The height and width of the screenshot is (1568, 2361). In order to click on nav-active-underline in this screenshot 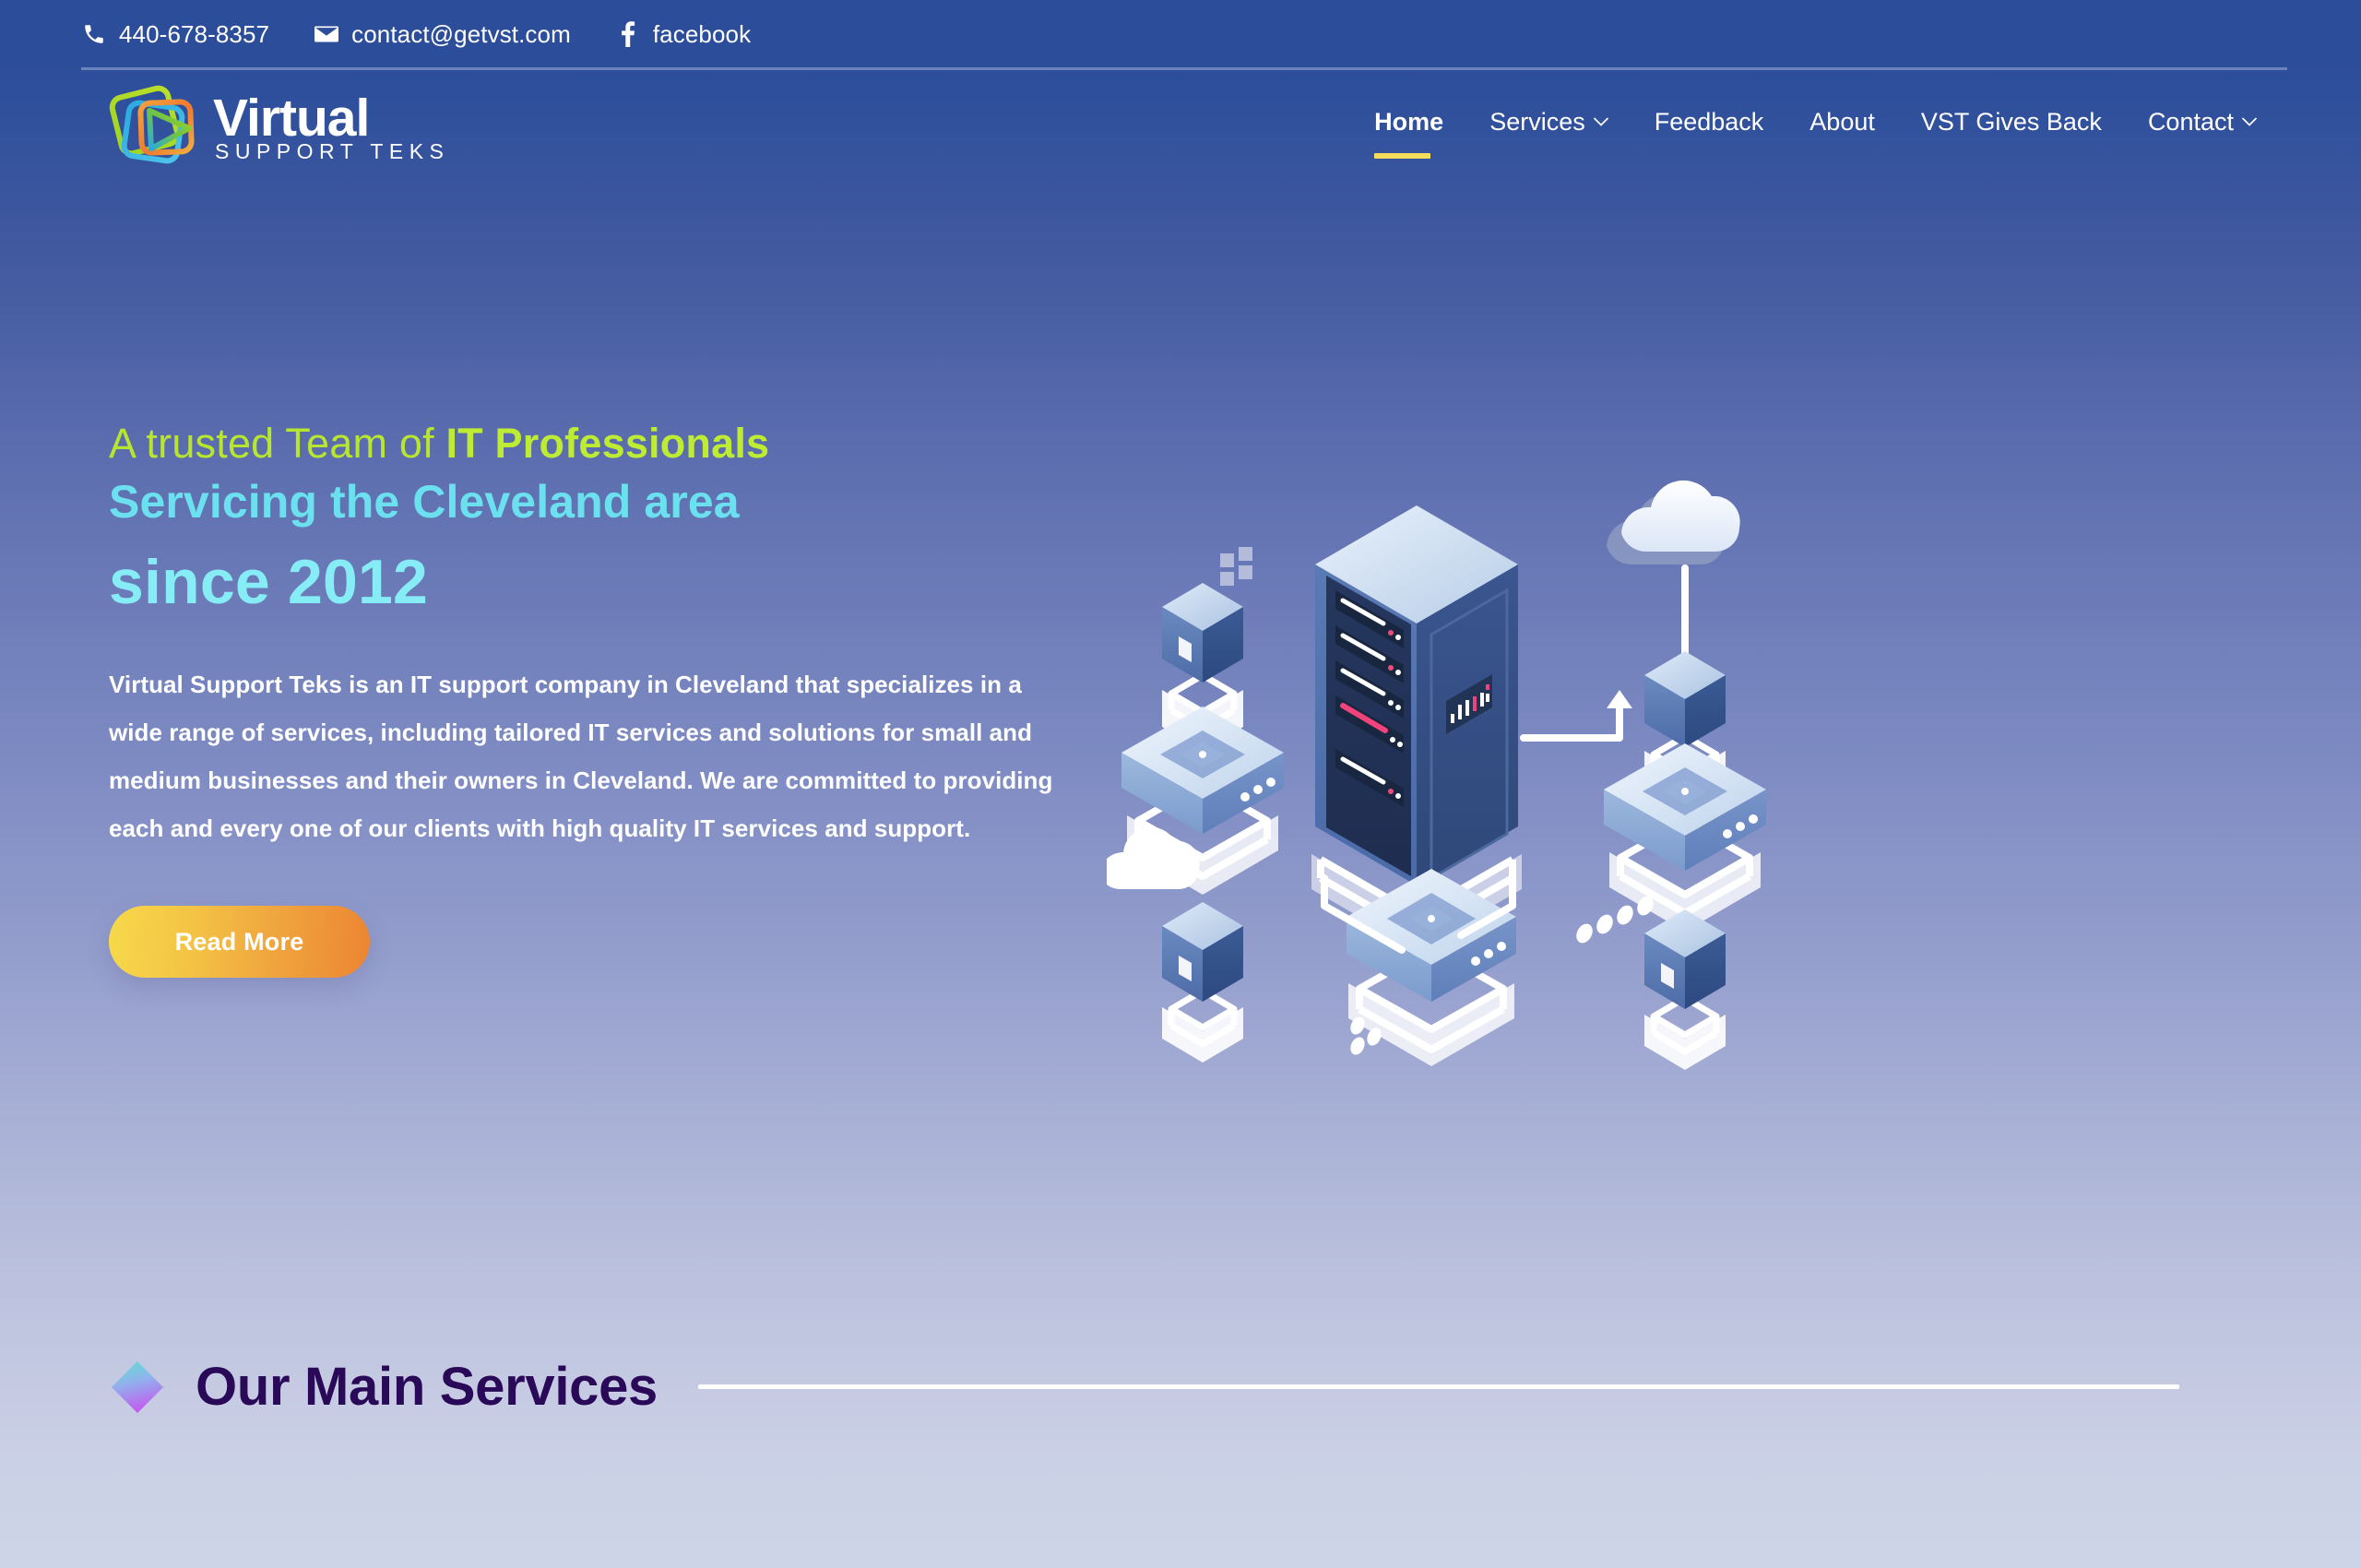, I will do `click(1402, 155)`.